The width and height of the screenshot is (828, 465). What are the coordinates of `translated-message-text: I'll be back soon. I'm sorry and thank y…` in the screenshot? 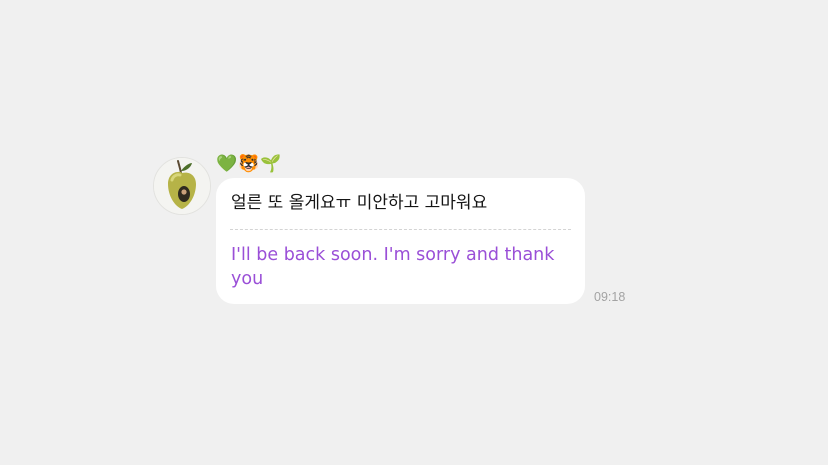 It's located at (393, 267).